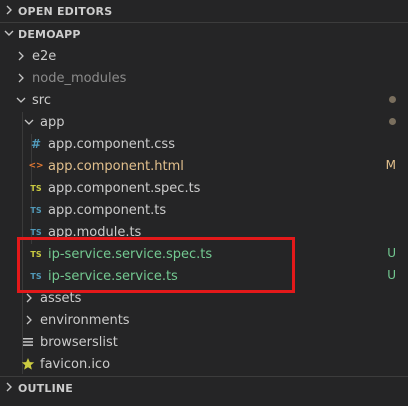 The width and height of the screenshot is (408, 406). Describe the element at coordinates (204, 388) in the screenshot. I see `outline-header: OUTLINE` at that location.